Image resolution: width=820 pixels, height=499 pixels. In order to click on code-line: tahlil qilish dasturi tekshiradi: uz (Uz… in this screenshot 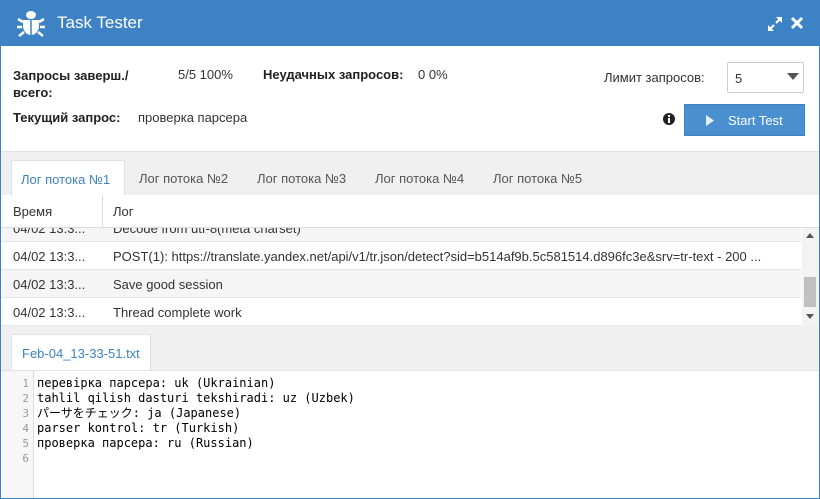, I will do `click(196, 398)`.